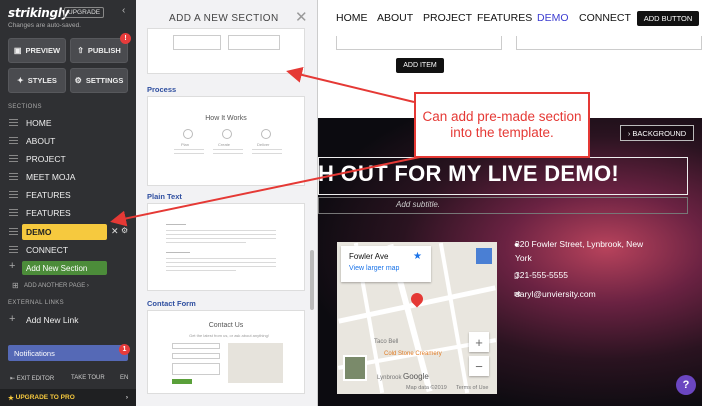 This screenshot has width=702, height=406. What do you see at coordinates (265, 191) in the screenshot?
I see `arrow-to-demo` at bounding box center [265, 191].